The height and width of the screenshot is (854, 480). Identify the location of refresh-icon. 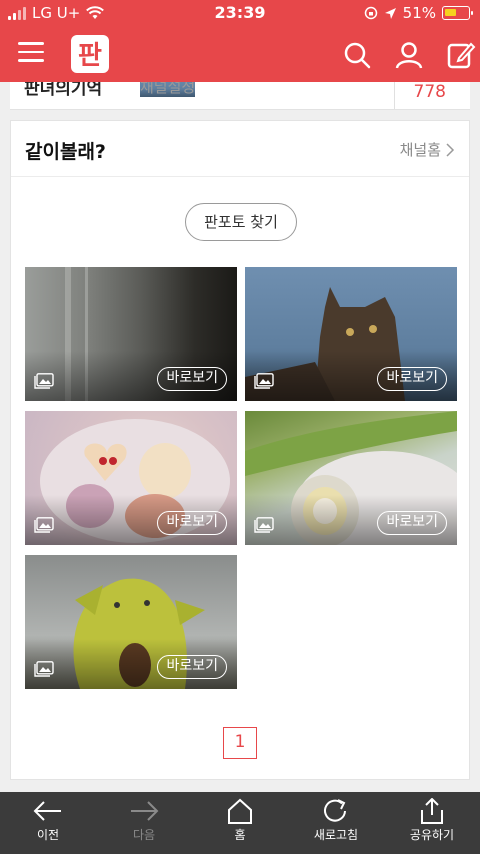
(335, 810).